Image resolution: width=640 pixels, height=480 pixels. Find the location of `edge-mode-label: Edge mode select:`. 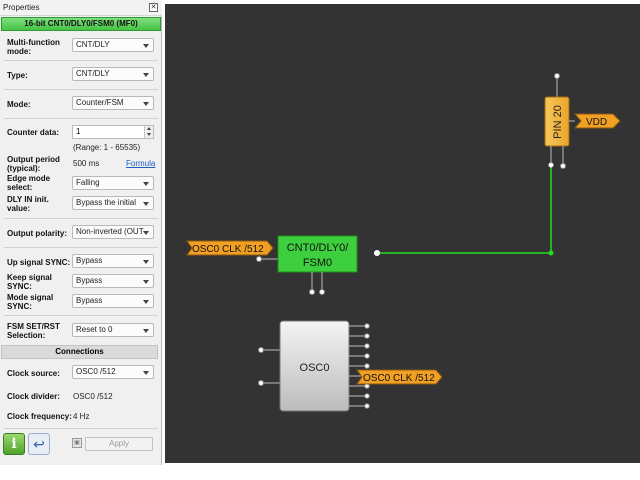

edge-mode-label: Edge mode select: is located at coordinates (29, 183).